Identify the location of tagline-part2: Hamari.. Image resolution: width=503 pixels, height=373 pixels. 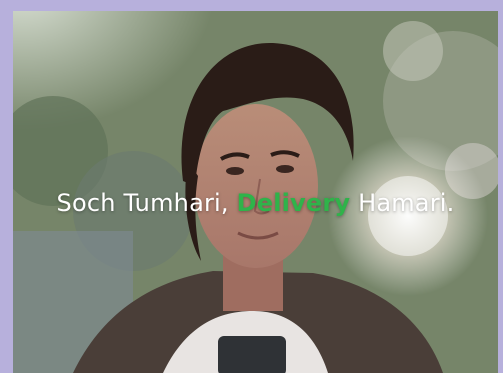
(402, 203).